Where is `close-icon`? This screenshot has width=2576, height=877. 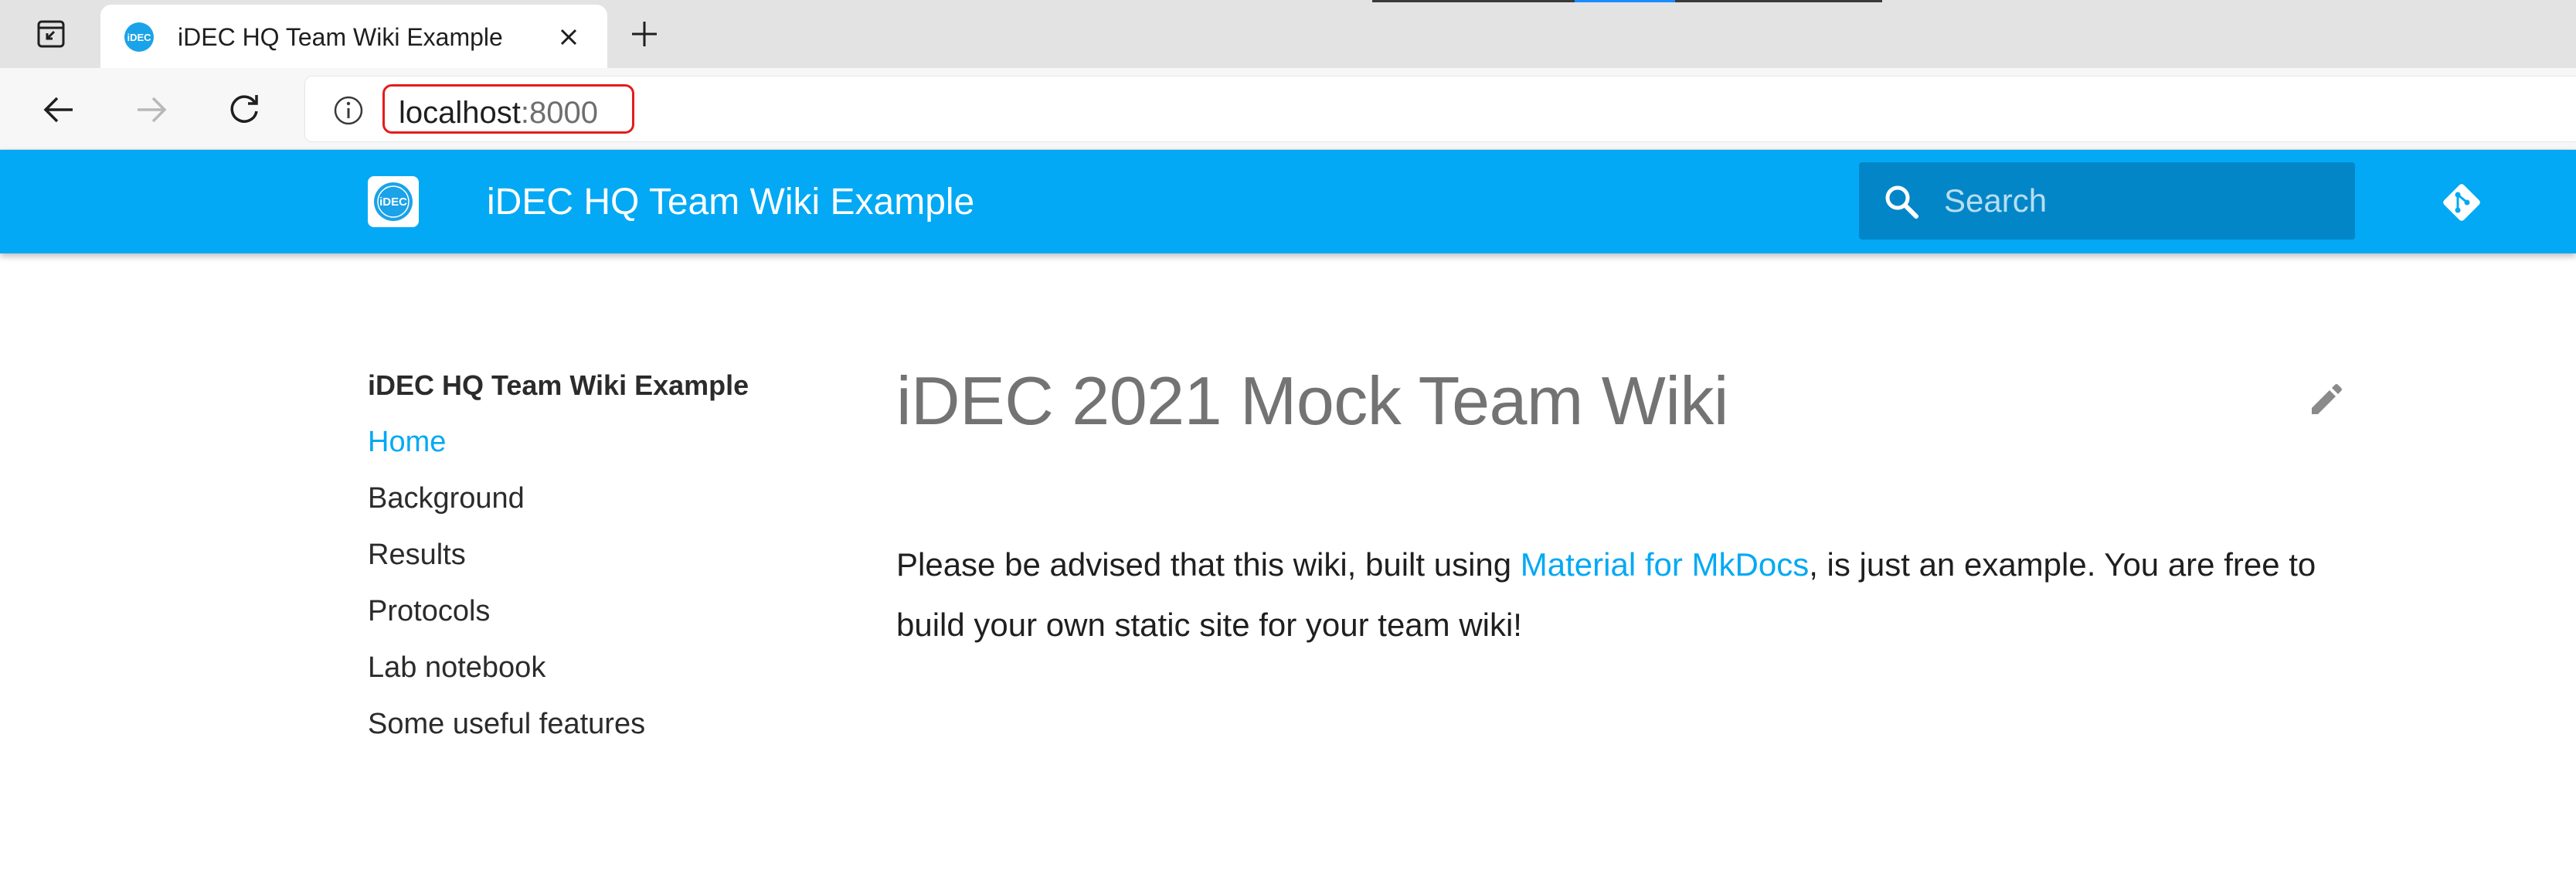
close-icon is located at coordinates (568, 37).